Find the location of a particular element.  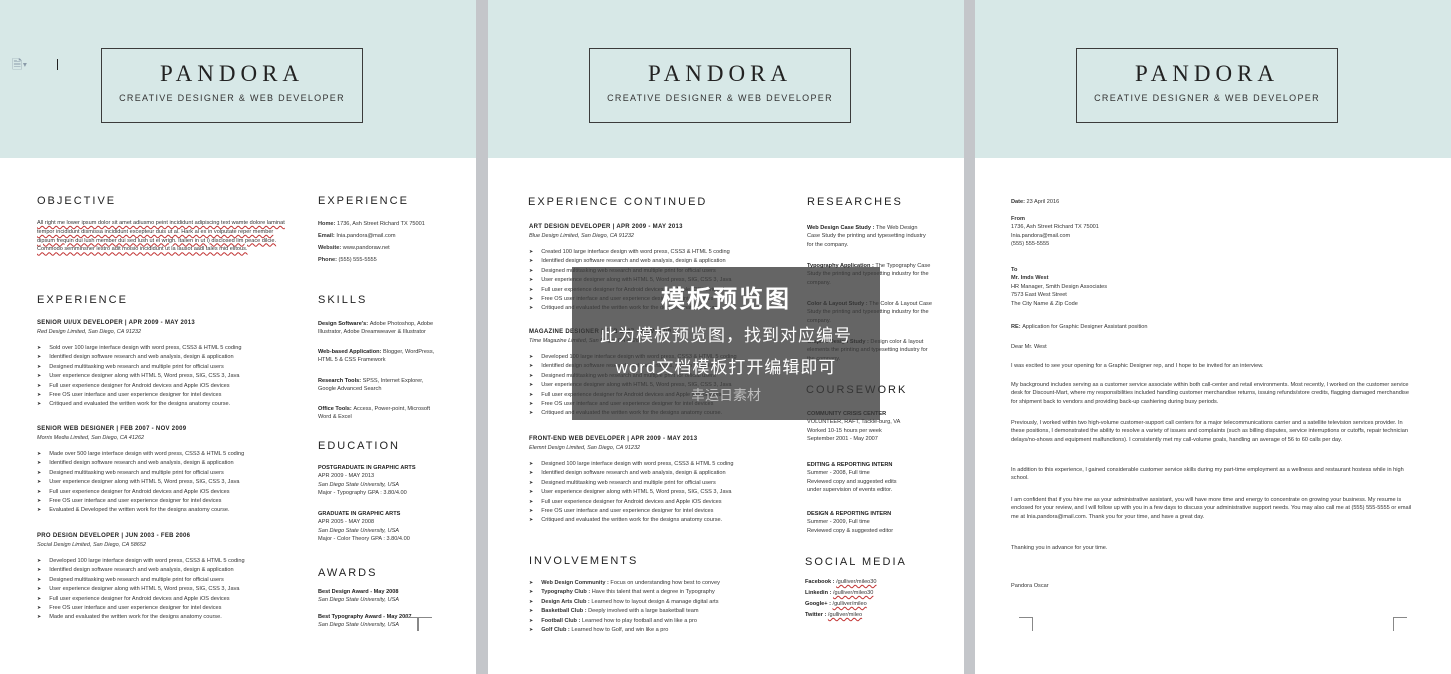

awards-heading: AWARDS is located at coordinates (348, 573).